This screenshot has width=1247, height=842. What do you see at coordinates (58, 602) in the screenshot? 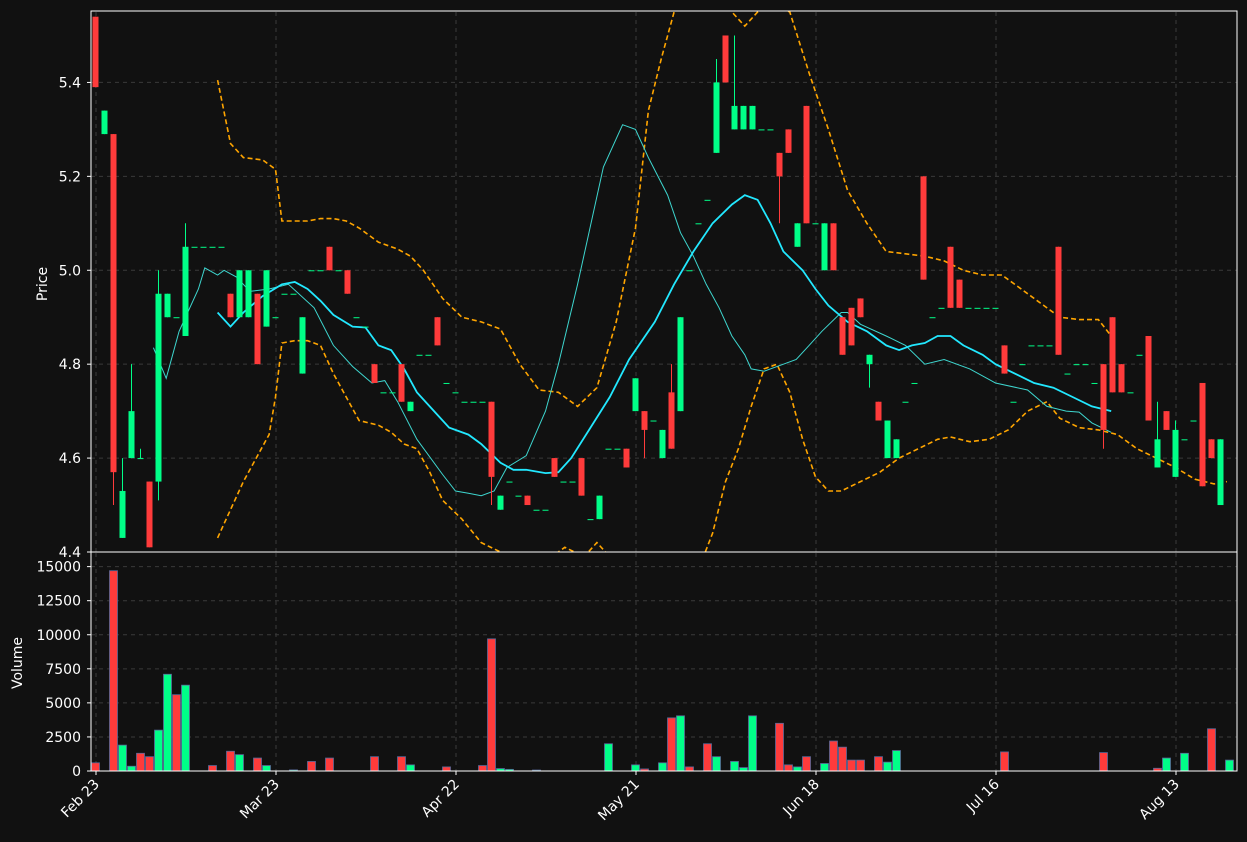
I see `volume-tick-label: 12500` at bounding box center [58, 602].